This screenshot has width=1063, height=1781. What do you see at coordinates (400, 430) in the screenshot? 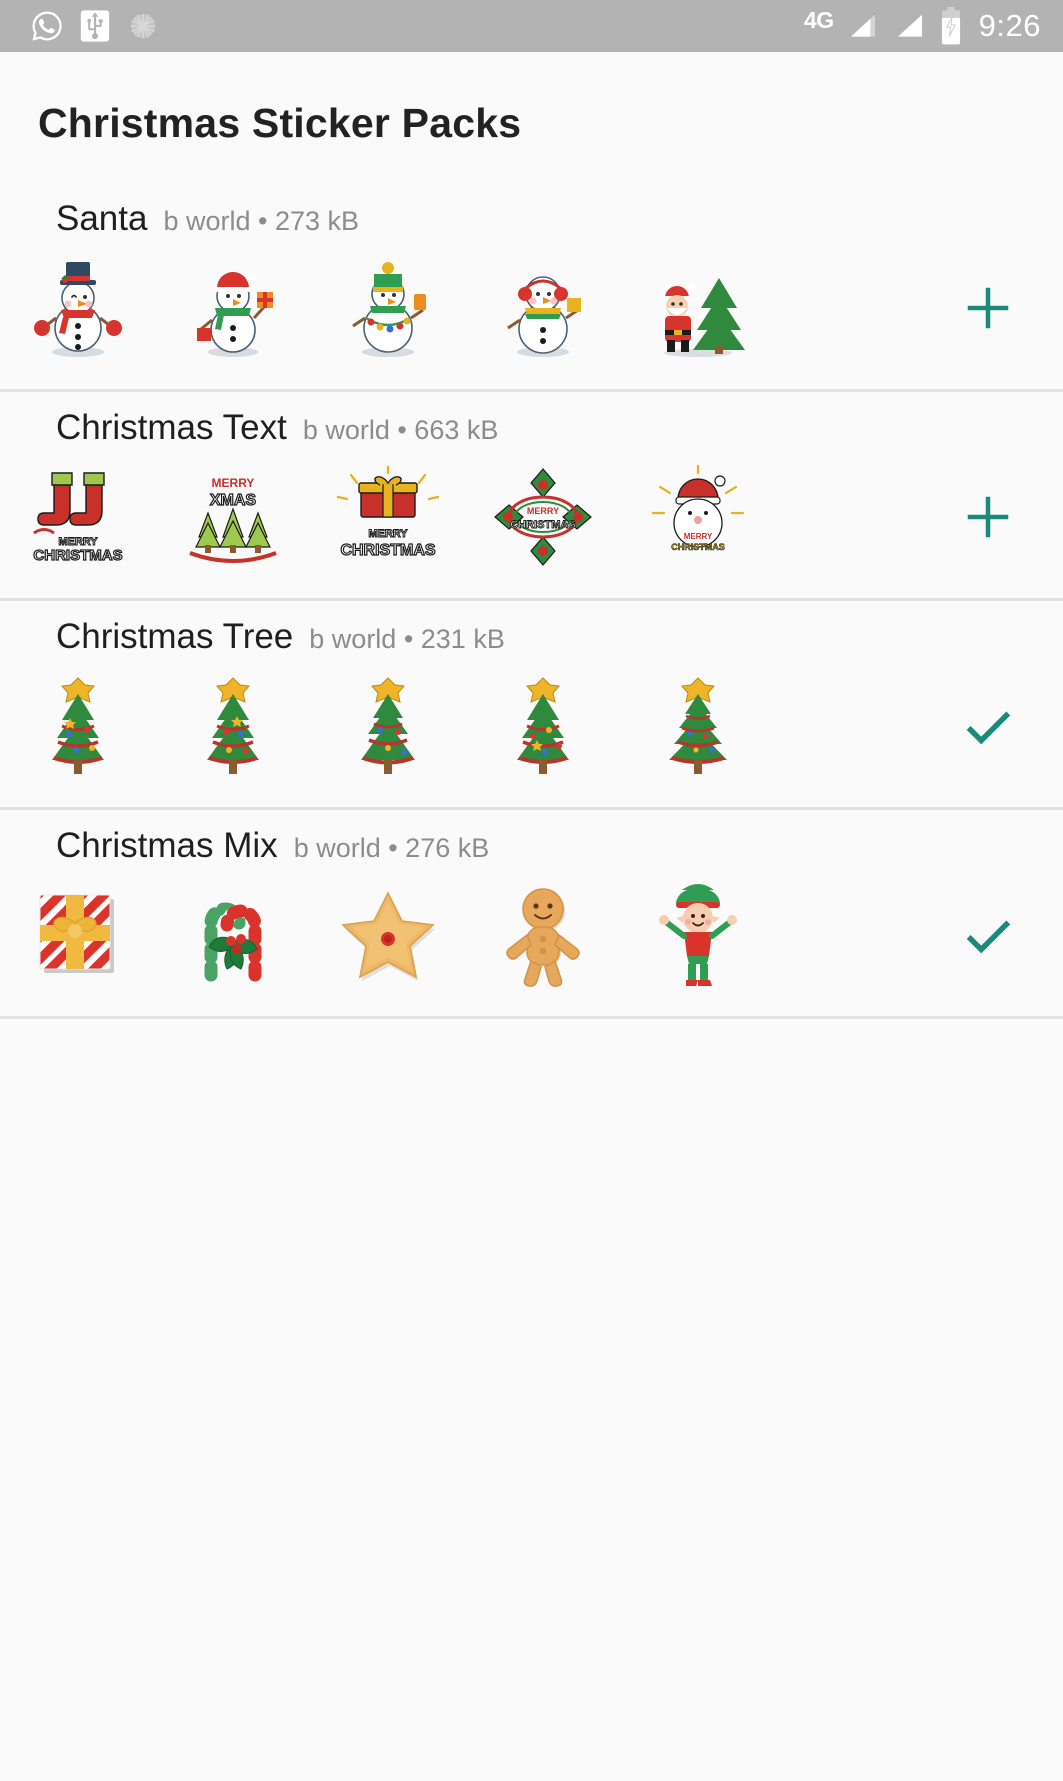
I see `pack-meta: b world • 663 kB` at bounding box center [400, 430].